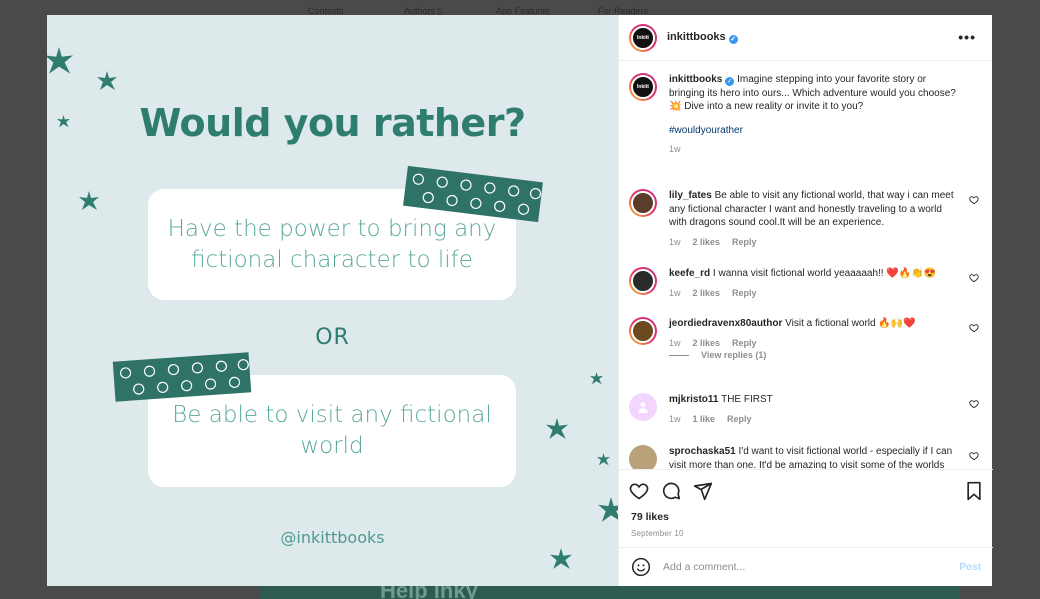 The image size is (1040, 599). Describe the element at coordinates (811, 567) in the screenshot. I see `comment-input` at that location.